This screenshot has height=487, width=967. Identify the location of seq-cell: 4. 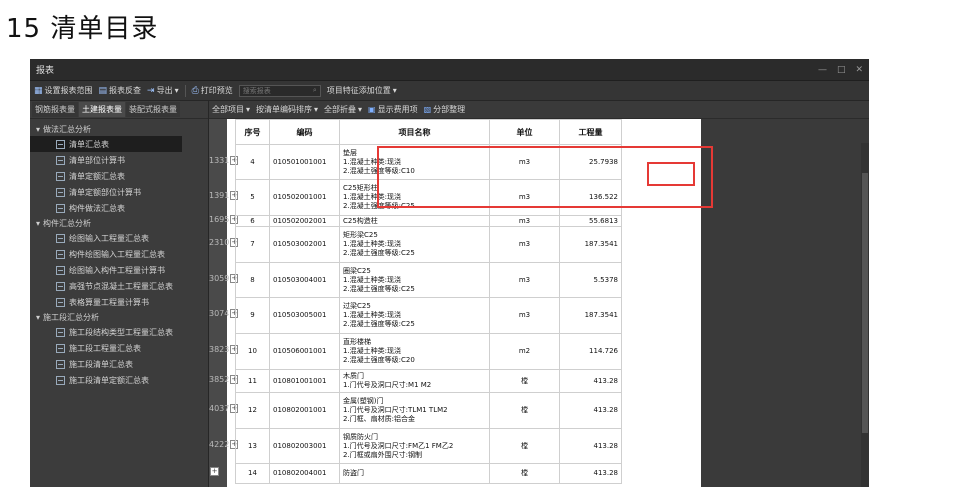
(252, 162).